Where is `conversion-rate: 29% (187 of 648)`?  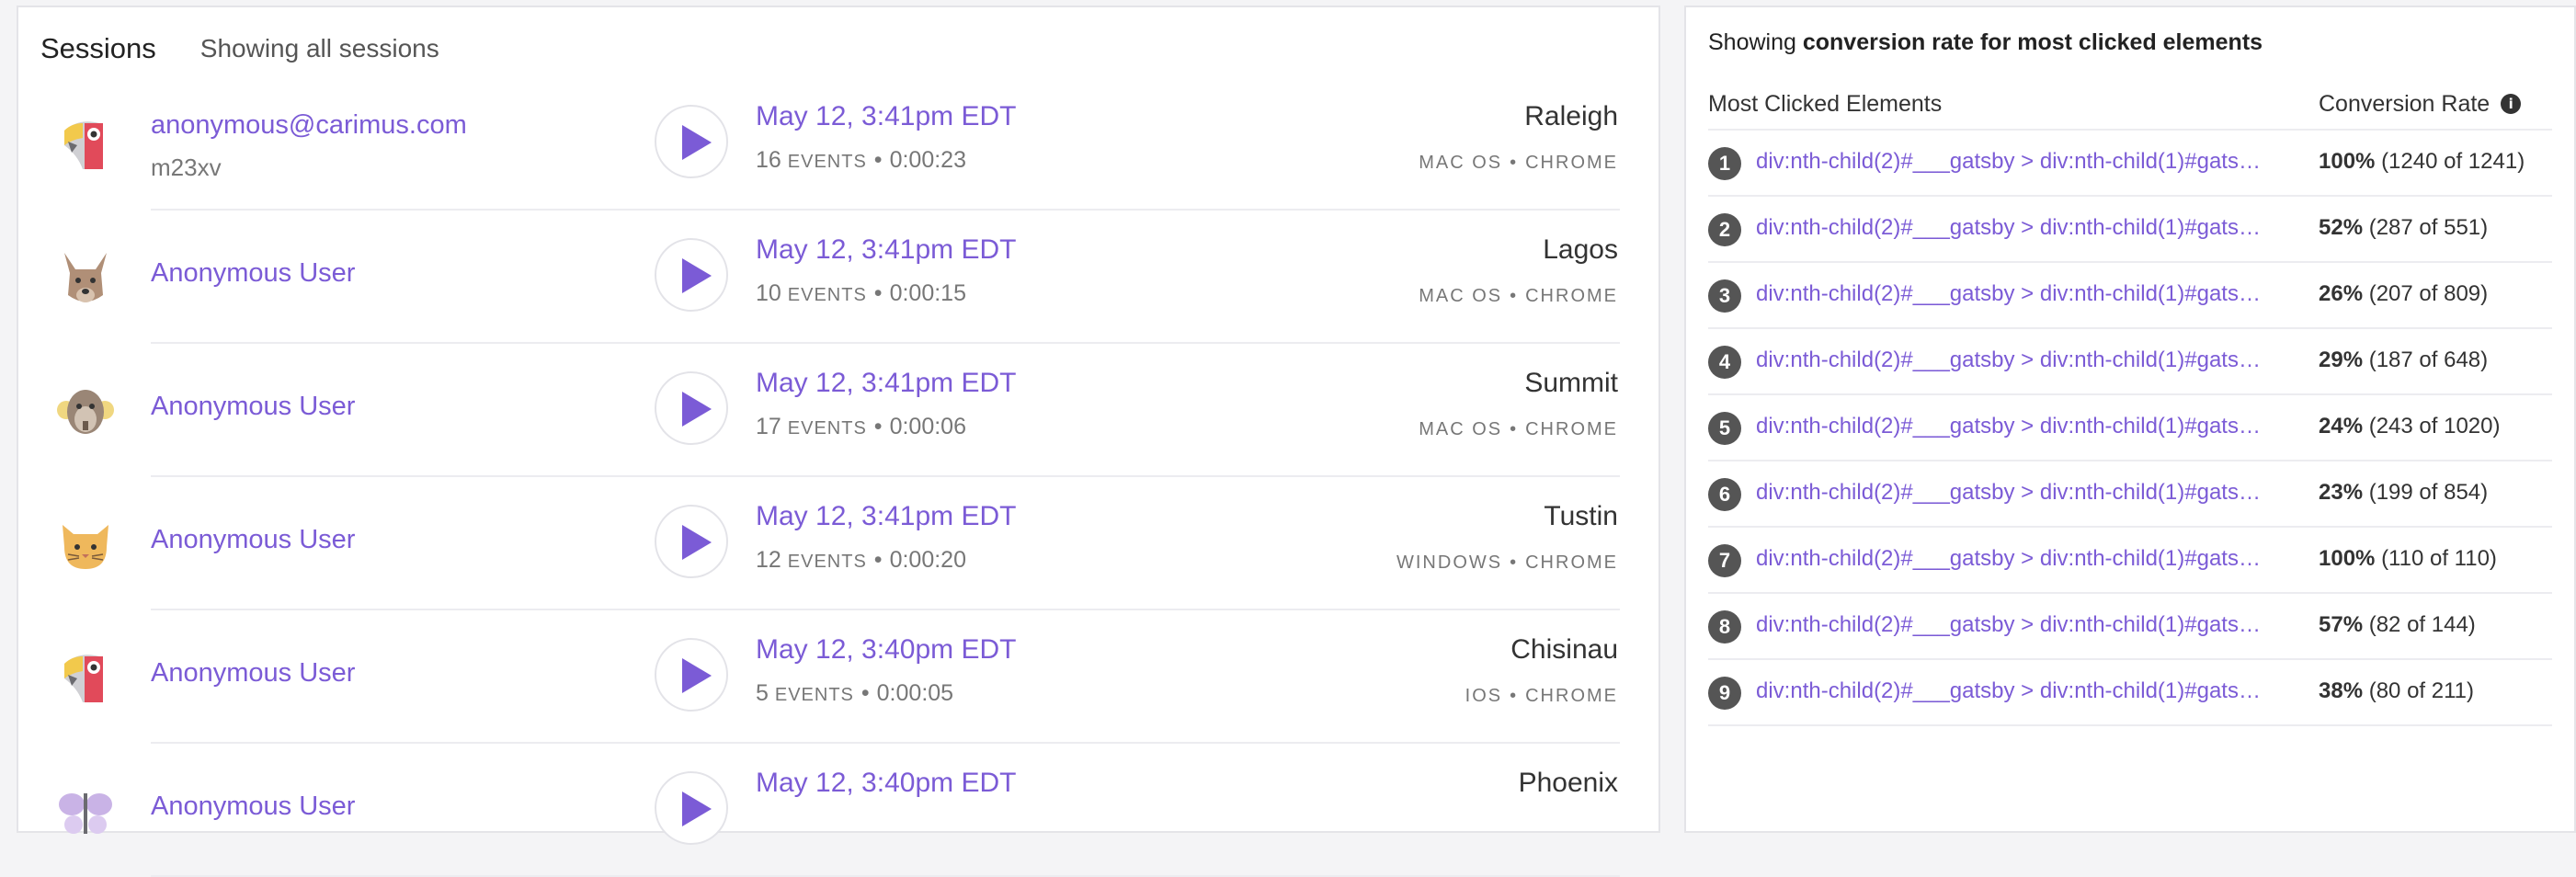
conversion-rate: 29% (187 of 648) is located at coordinates (2403, 360).